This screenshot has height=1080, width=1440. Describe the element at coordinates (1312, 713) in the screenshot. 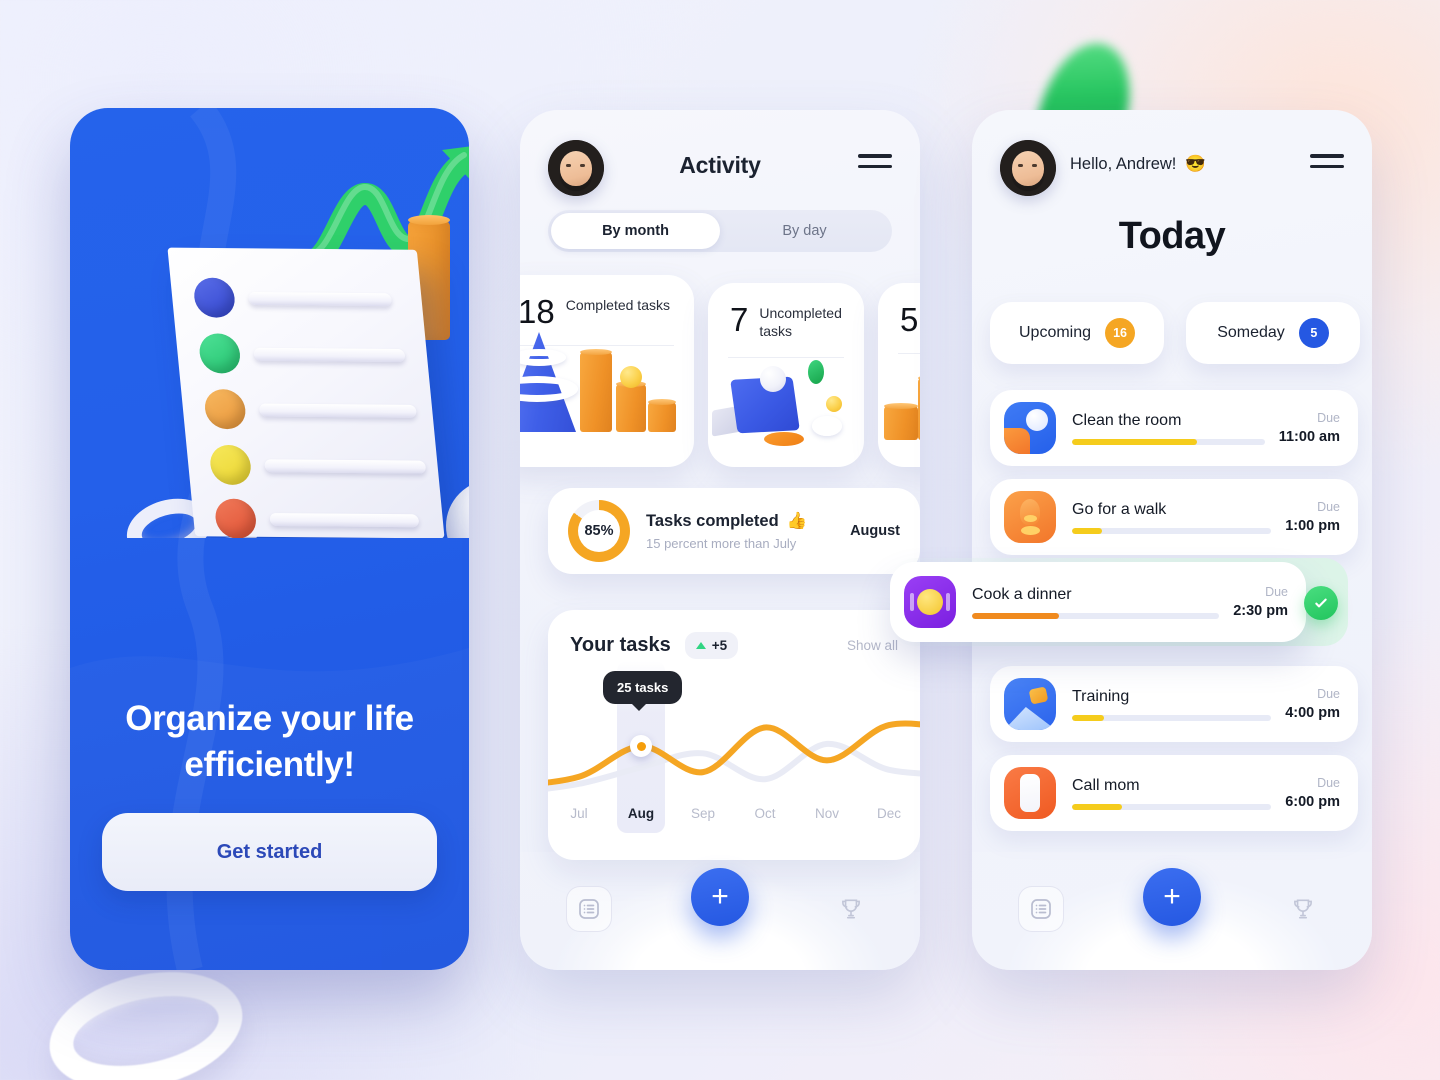

I see `task-due-time: 4:00 pm` at that location.